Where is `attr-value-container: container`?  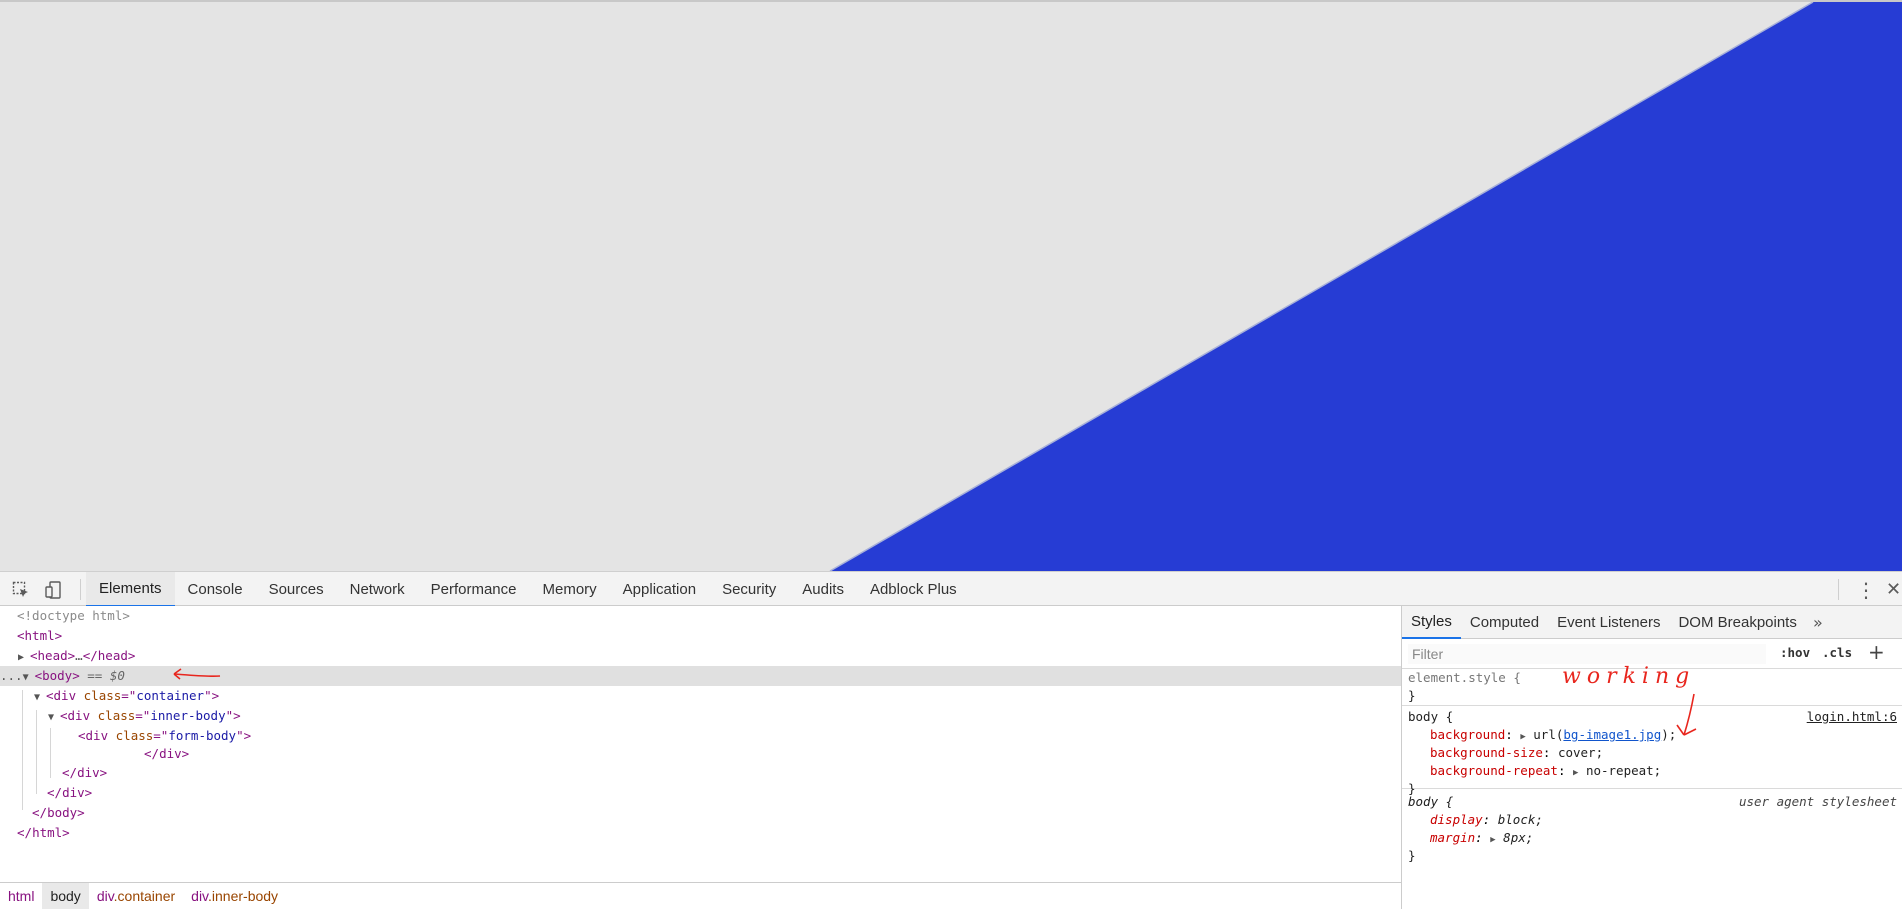 attr-value-container: container is located at coordinates (170, 695).